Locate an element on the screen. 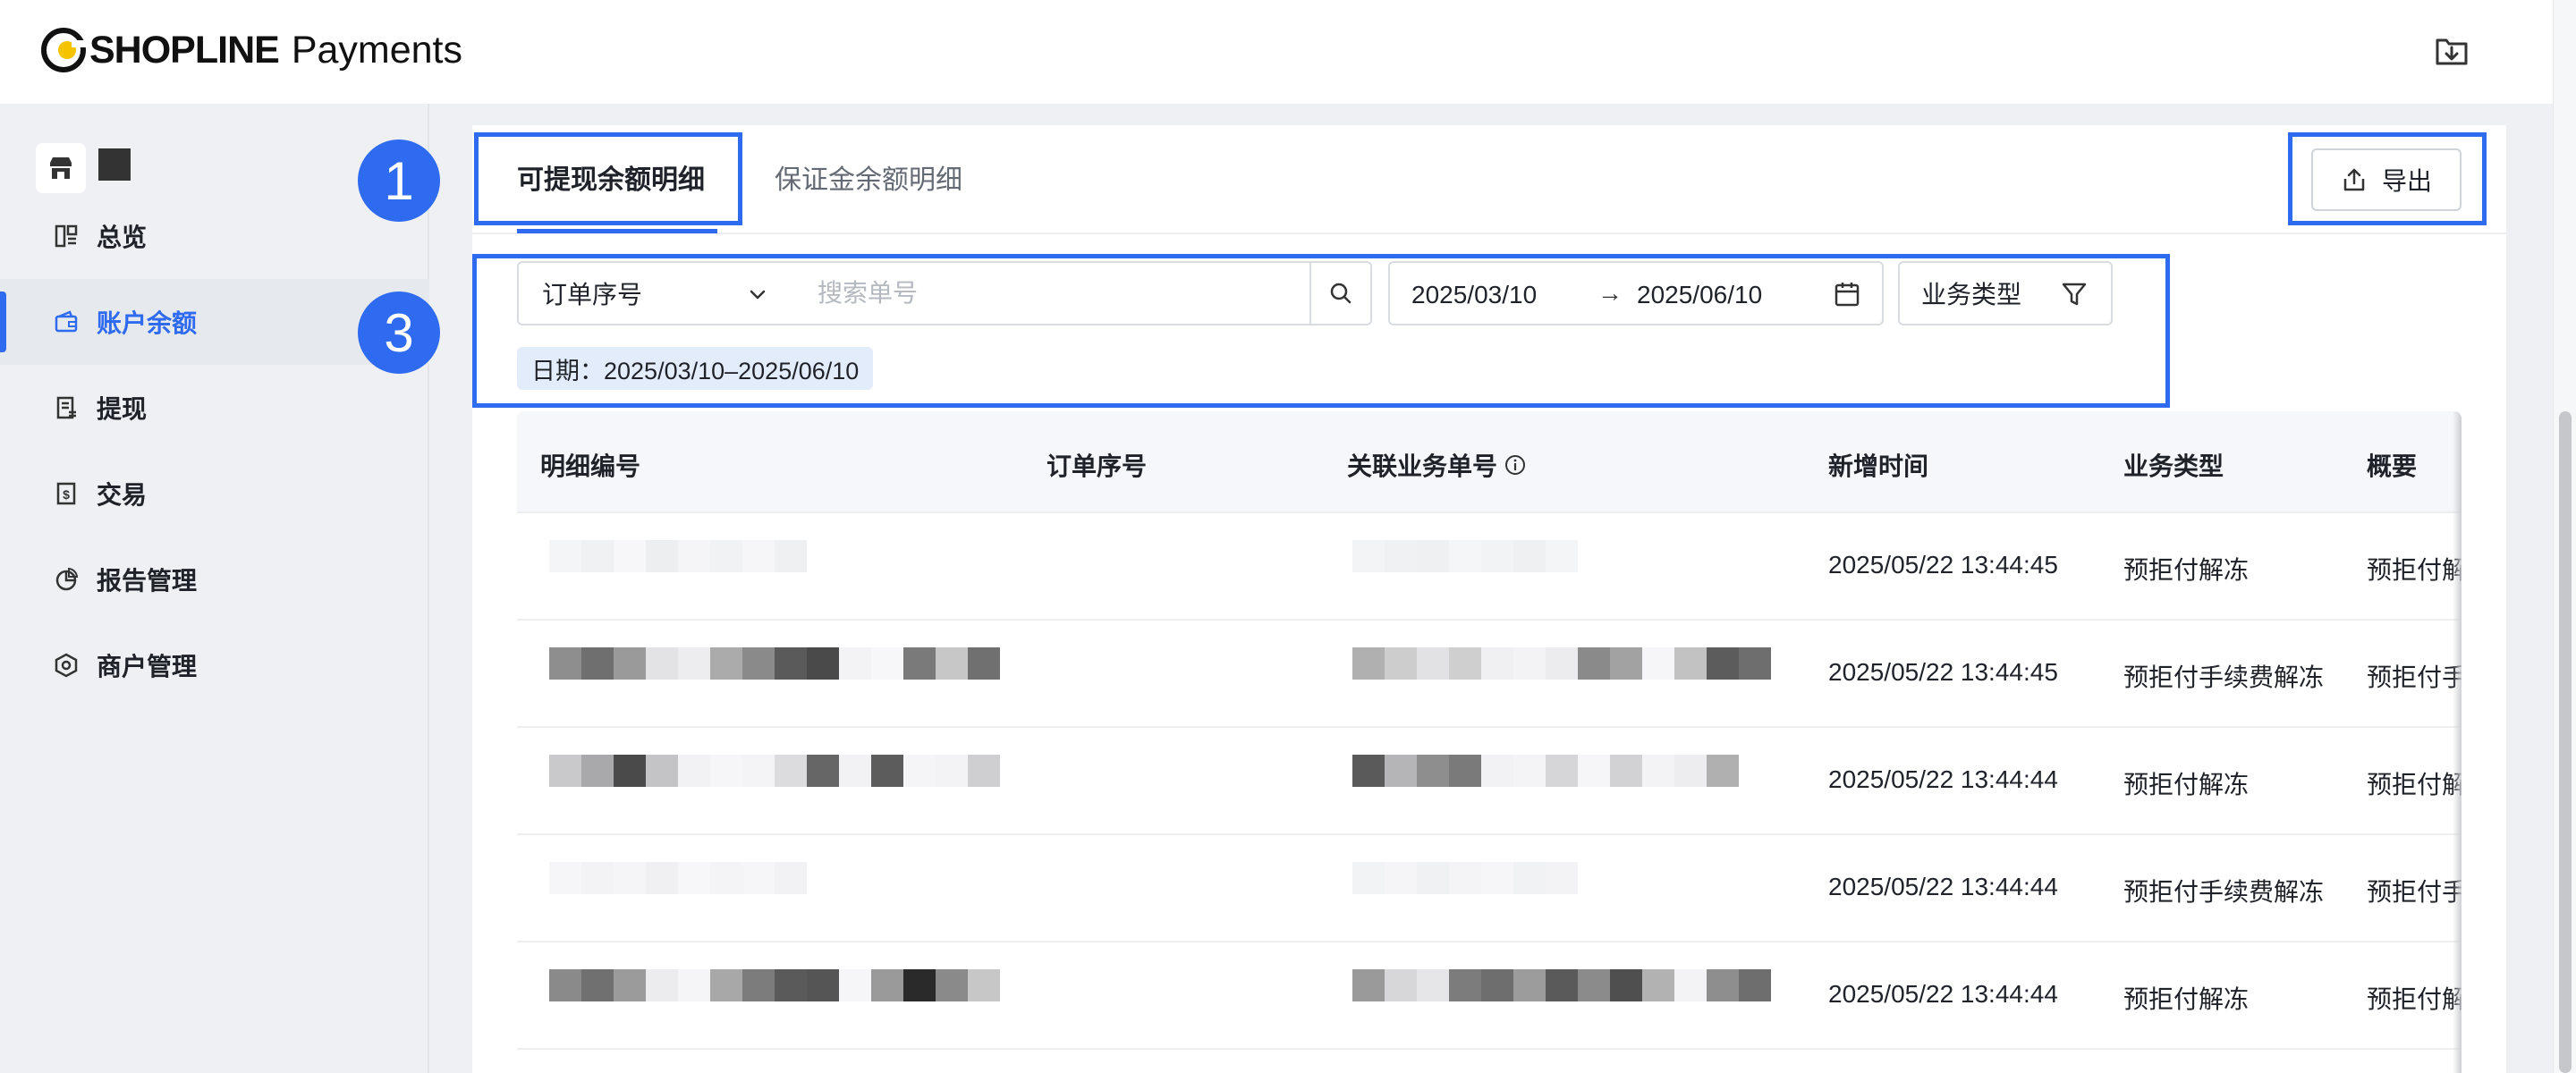 This screenshot has height=1073, width=2576. sidebar-item-label: 账户余额 is located at coordinates (147, 323).